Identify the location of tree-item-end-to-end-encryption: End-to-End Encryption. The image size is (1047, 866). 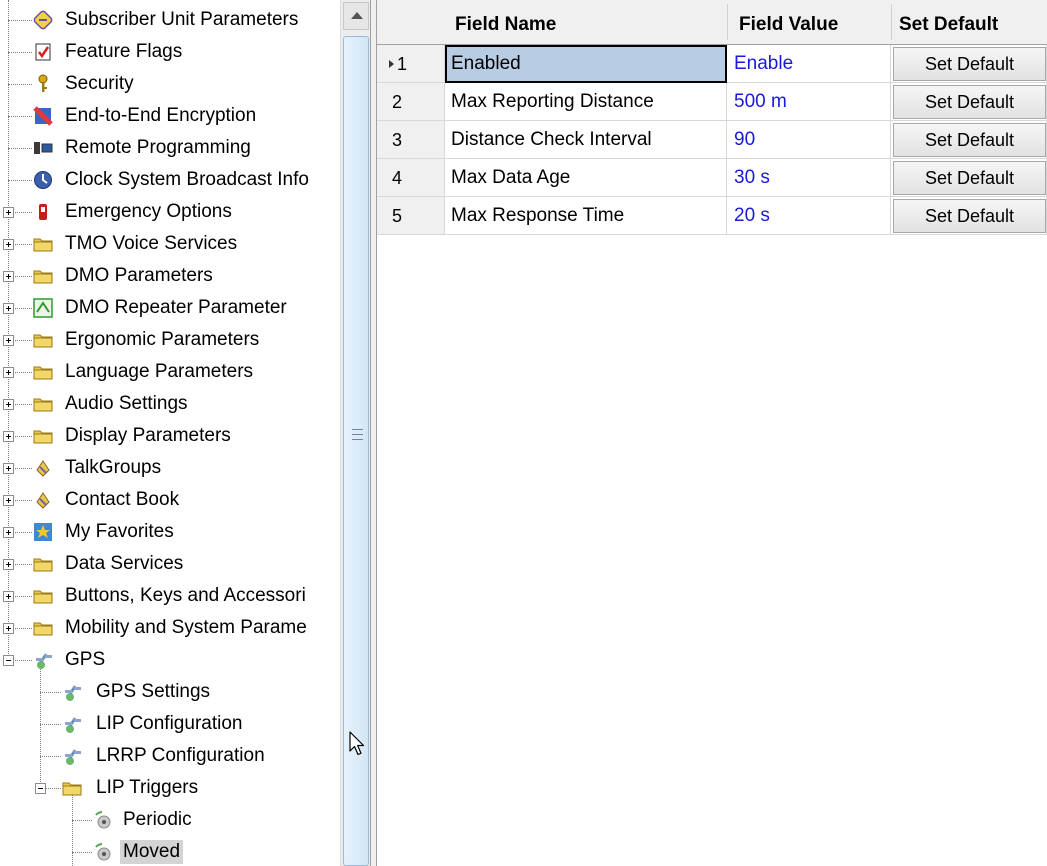
(170, 116).